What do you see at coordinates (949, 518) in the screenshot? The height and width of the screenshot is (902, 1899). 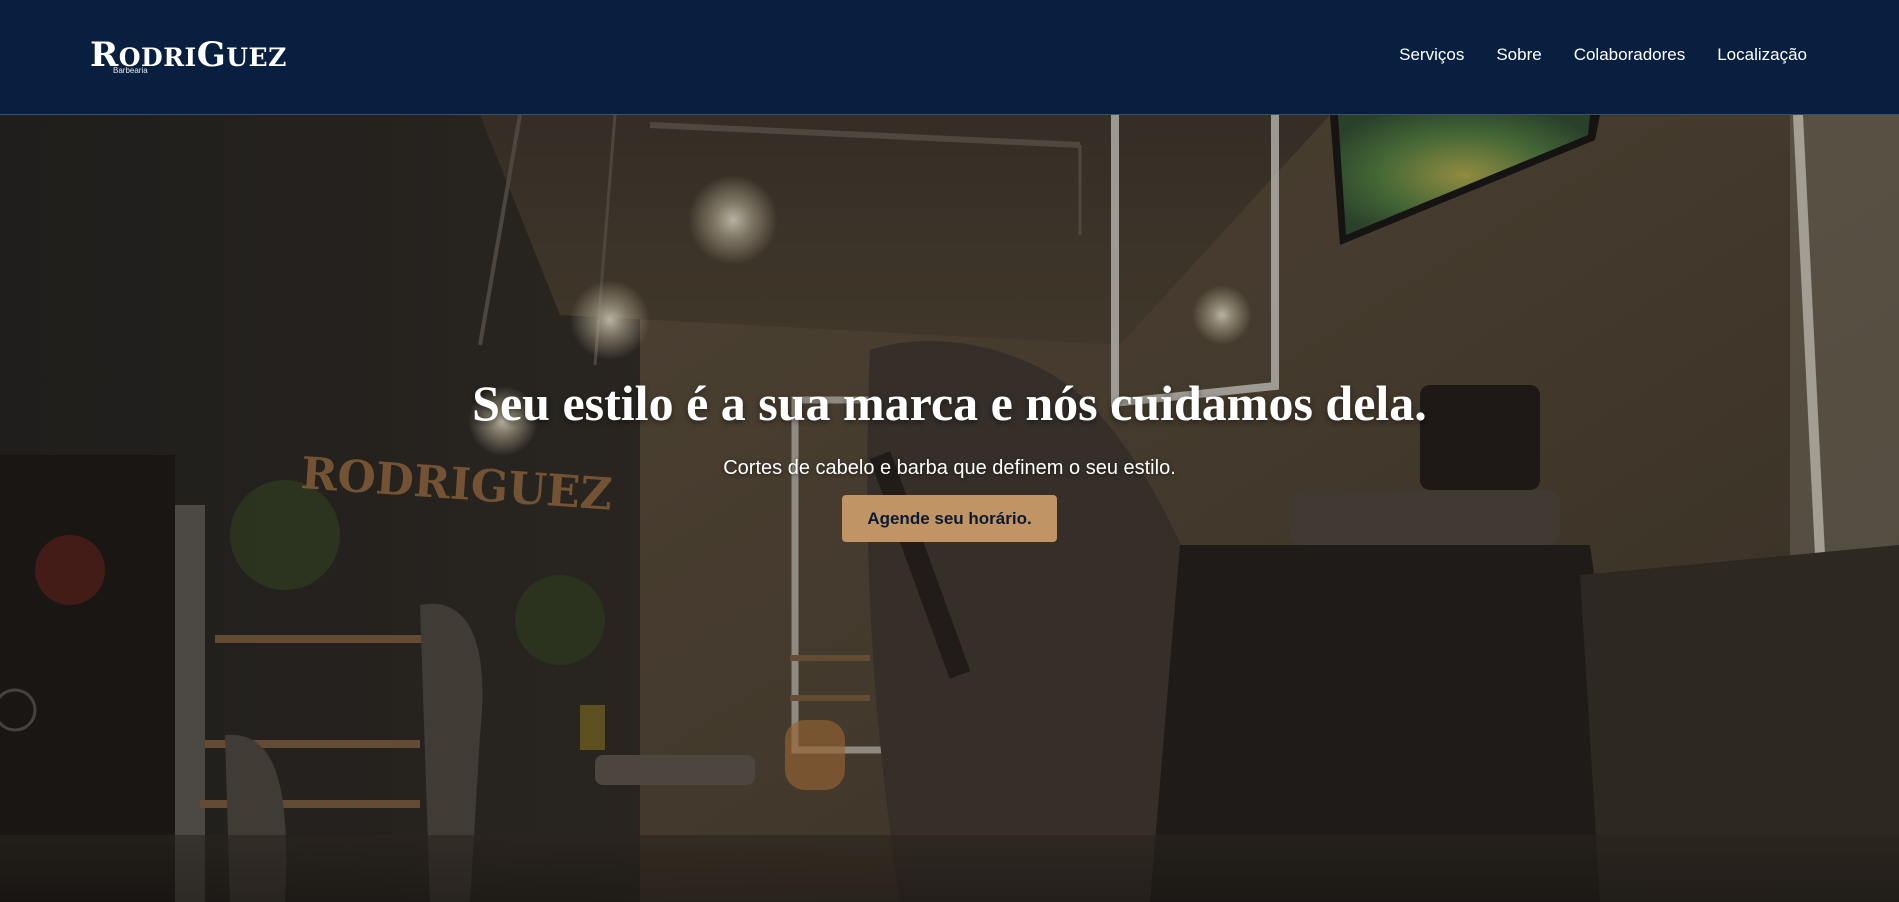 I see `book-appointment-button: Agende seu horário.` at bounding box center [949, 518].